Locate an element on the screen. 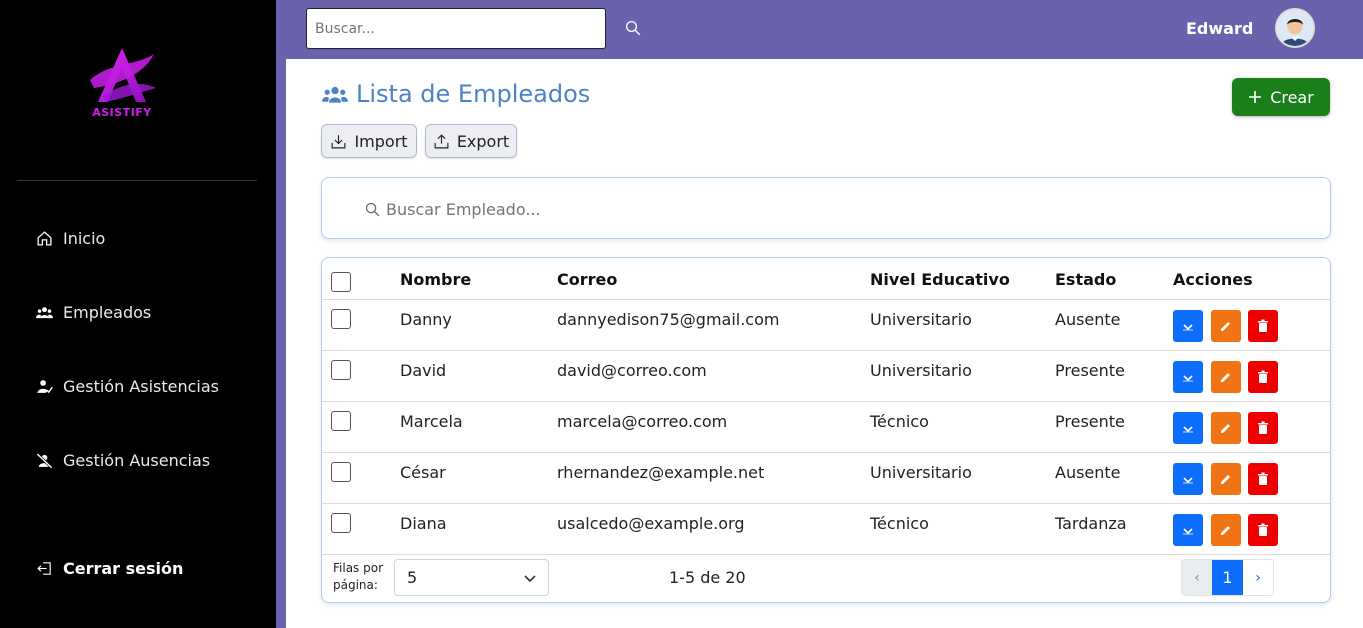 The height and width of the screenshot is (628, 1363). import-label: Import is located at coordinates (381, 141).